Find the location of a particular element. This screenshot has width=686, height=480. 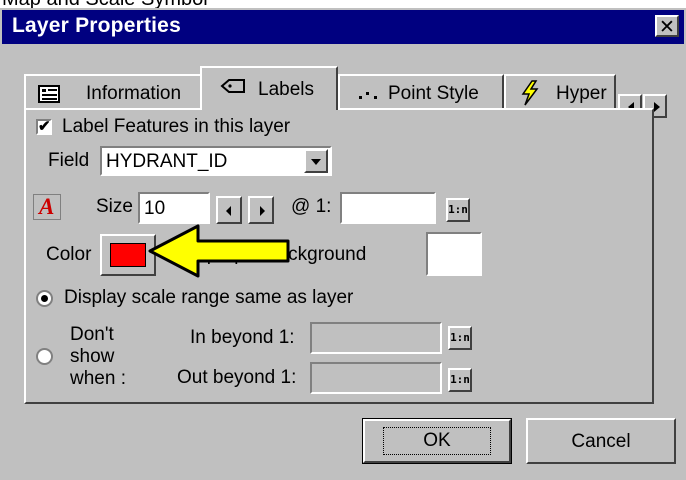

tab-information: Information is located at coordinates (114, 92).